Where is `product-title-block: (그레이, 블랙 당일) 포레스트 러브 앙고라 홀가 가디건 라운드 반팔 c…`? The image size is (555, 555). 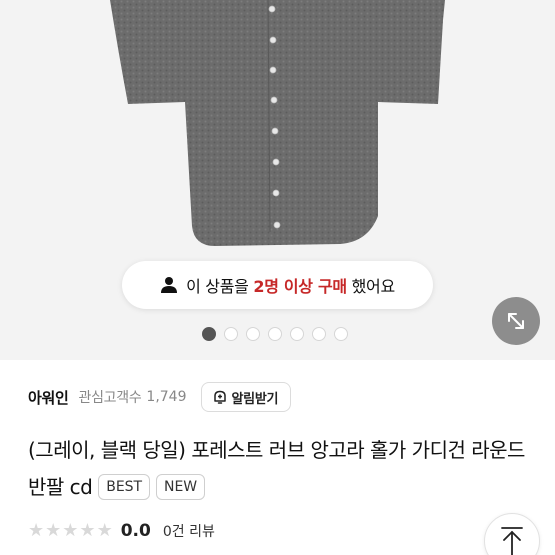
product-title-block: (그레이, 블랙 당일) 포레스트 러브 앙고라 홀가 가디건 라운드 반팔 c… is located at coordinates (288, 469).